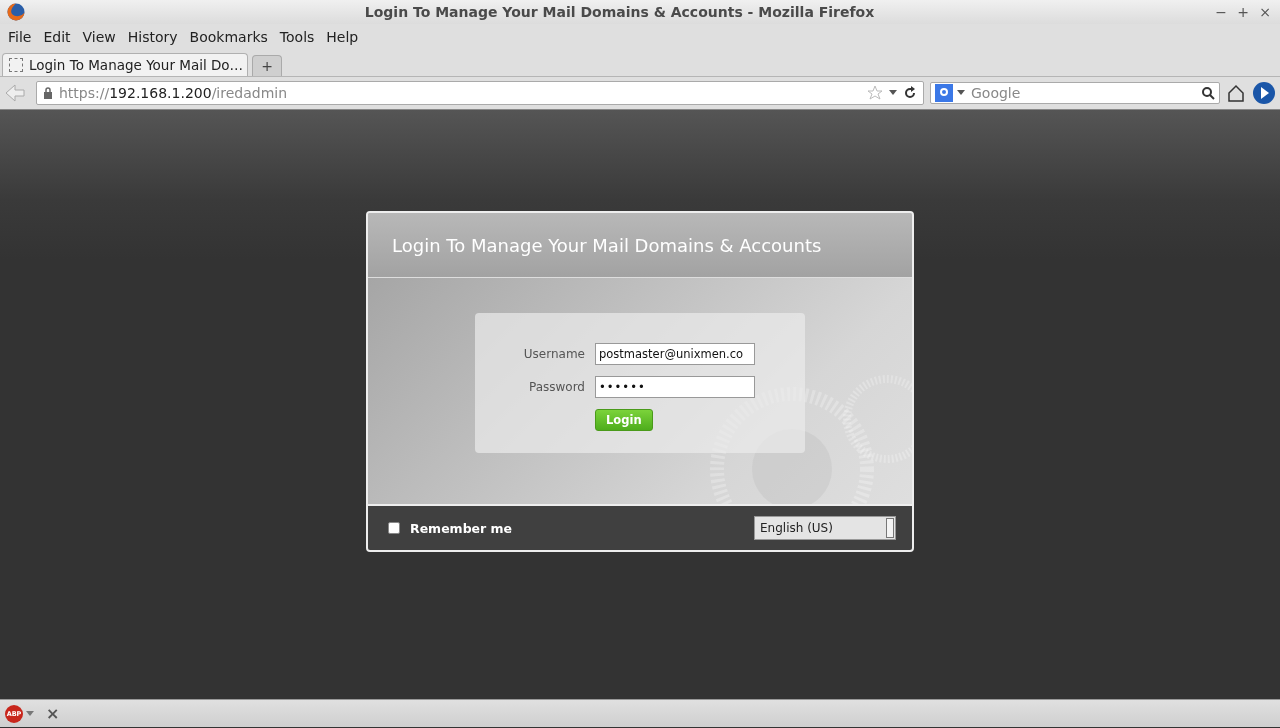 This screenshot has height=728, width=1280. Describe the element at coordinates (20, 37) in the screenshot. I see `menu-item: File` at that location.